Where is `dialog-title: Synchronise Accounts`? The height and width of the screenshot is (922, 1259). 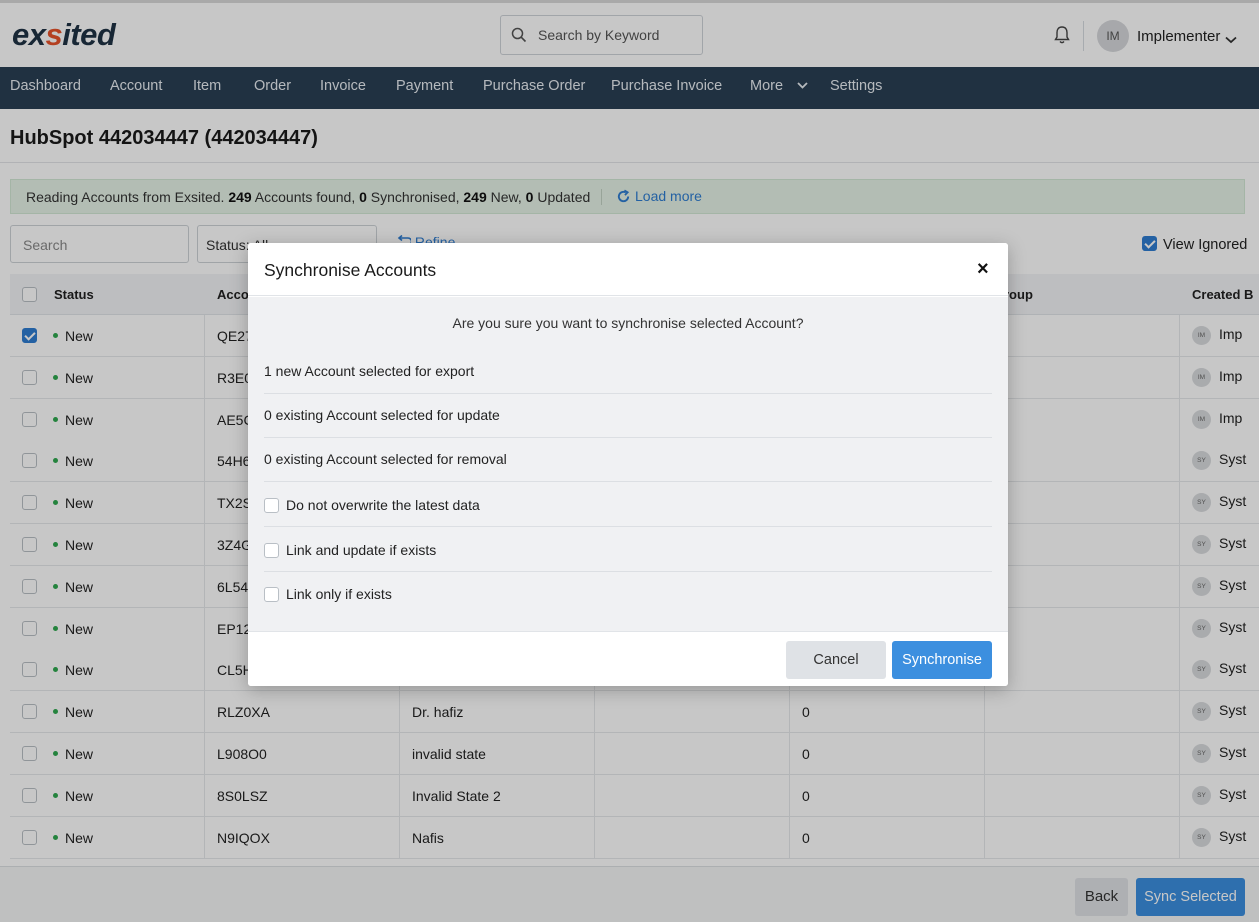
dialog-title: Synchronise Accounts is located at coordinates (350, 270).